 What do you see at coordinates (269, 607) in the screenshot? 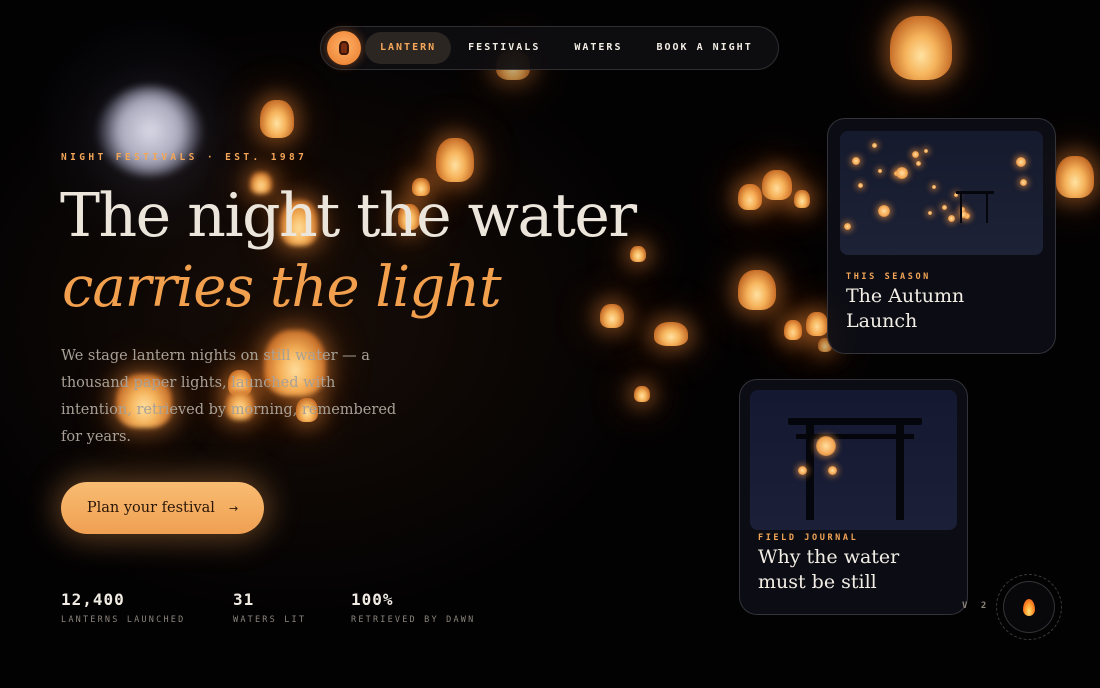
I see `stat-waters-lit: 31 WATERS LIT` at bounding box center [269, 607].